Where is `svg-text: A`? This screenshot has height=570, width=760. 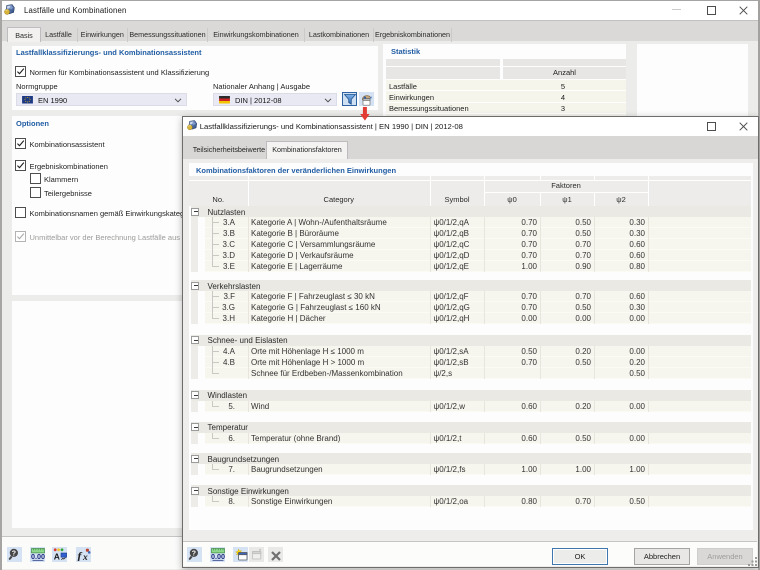 svg-text: A is located at coordinates (57, 556).